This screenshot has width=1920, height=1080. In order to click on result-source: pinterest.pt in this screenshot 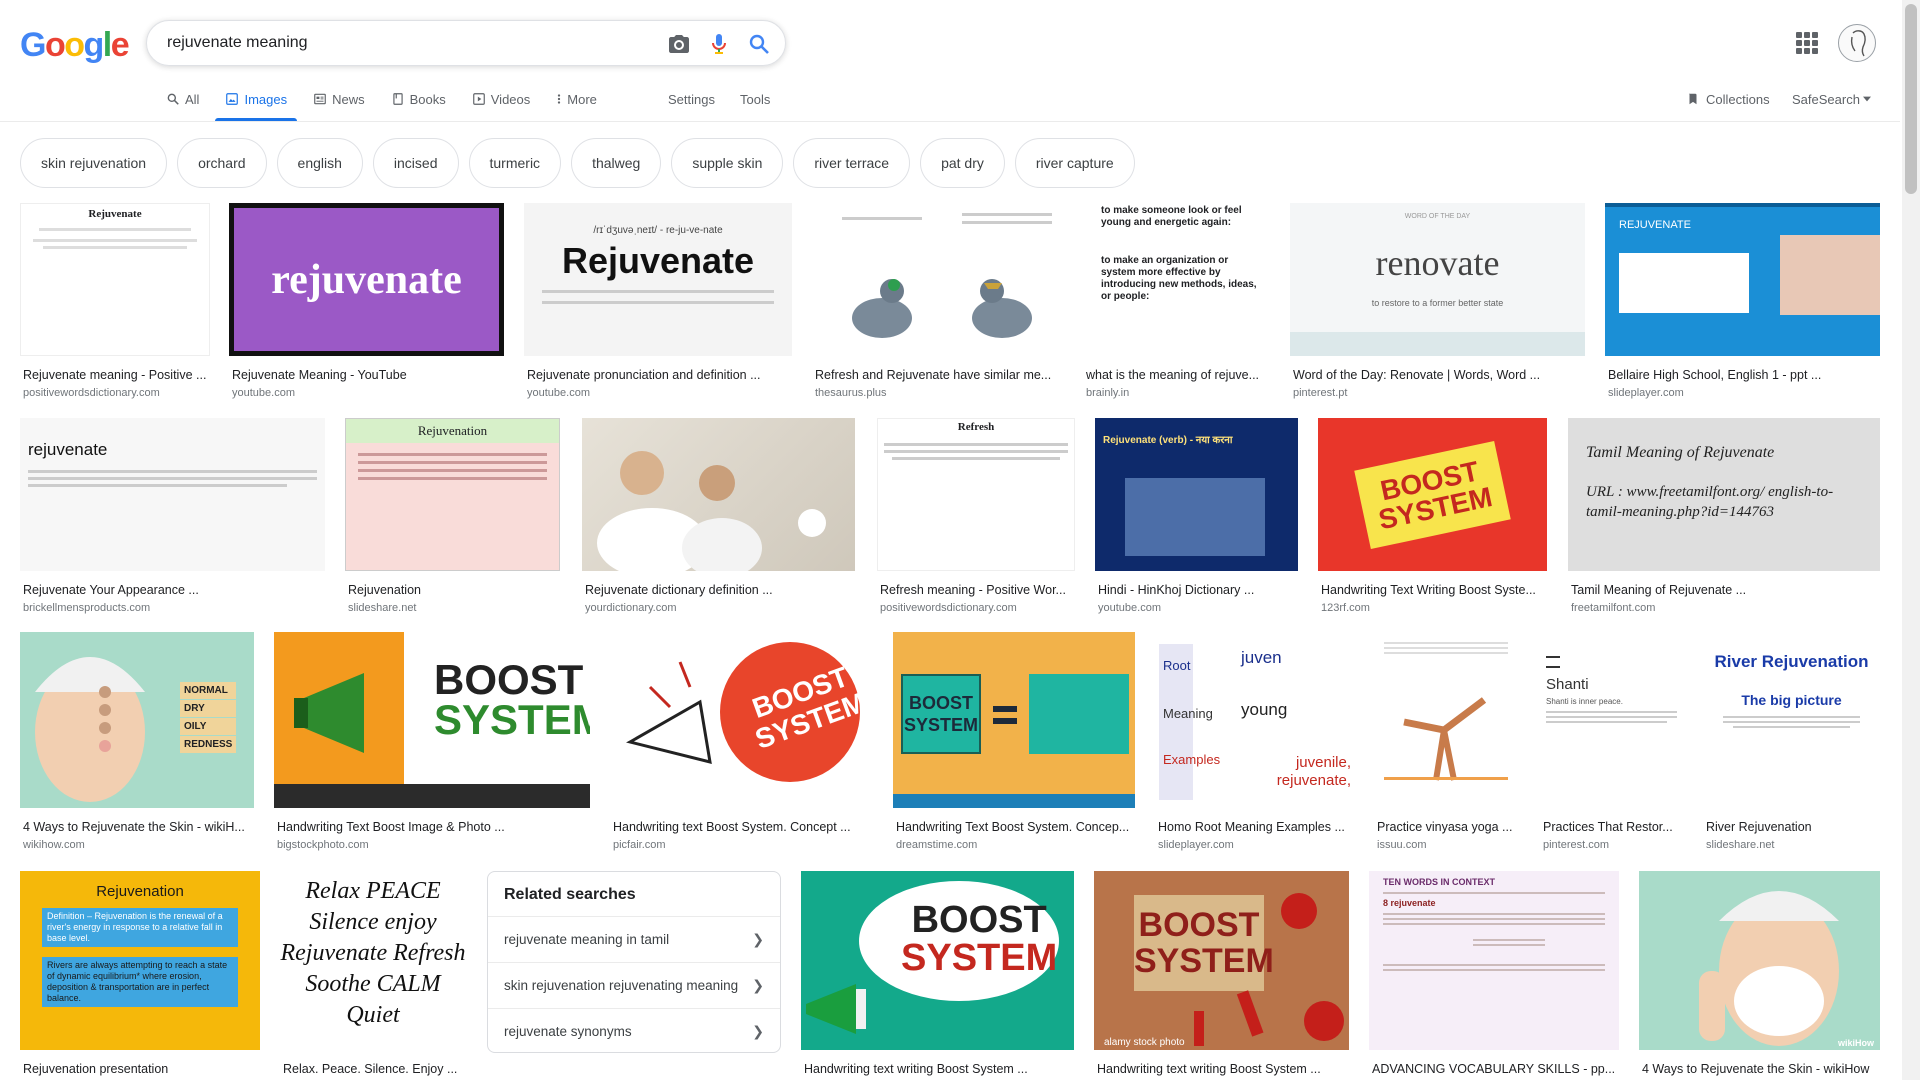, I will do `click(1320, 393)`.